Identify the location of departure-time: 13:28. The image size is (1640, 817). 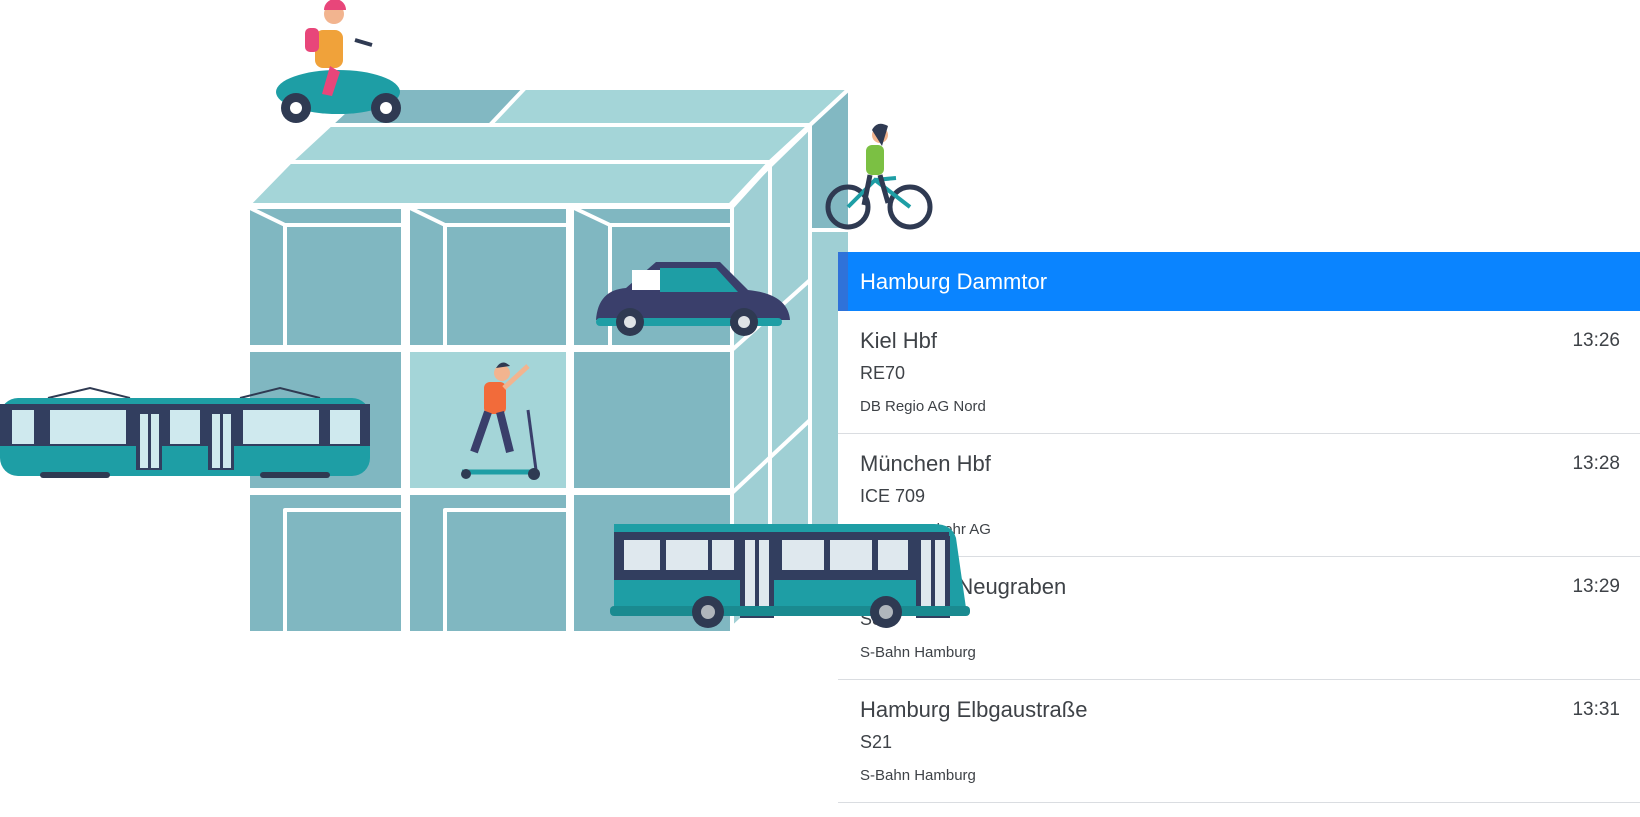
(1596, 463).